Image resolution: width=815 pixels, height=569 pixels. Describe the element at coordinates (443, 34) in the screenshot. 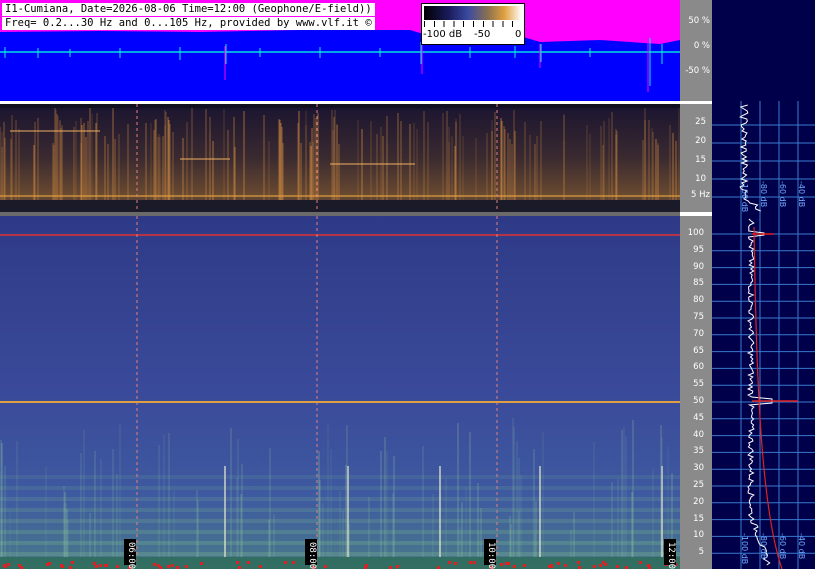

I see `color-scale-min: -100 dB` at that location.